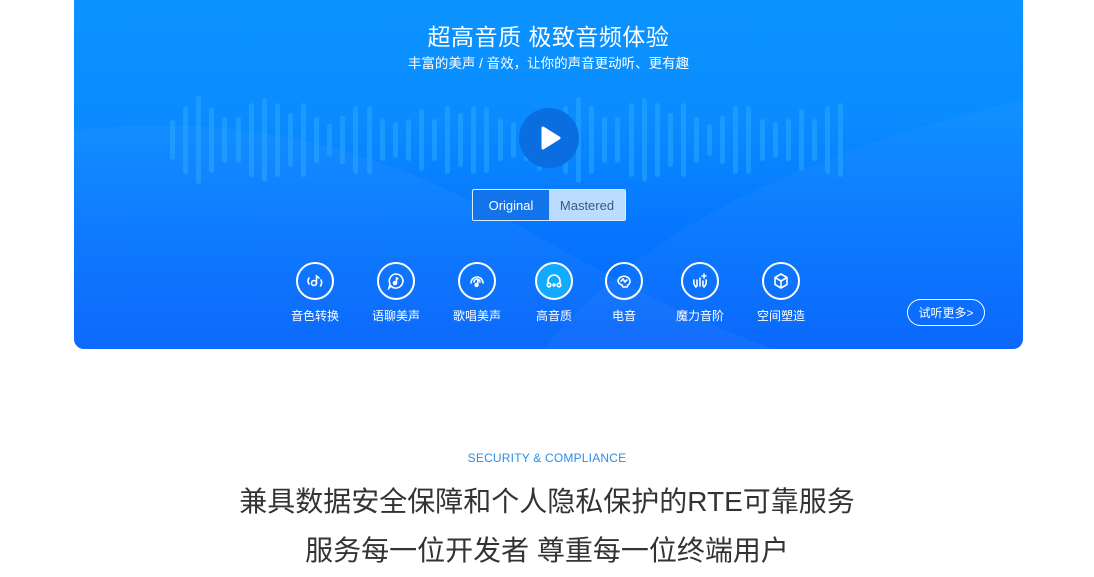 The image size is (1094, 577). I want to click on feature-high-quality: 高音质, so click(554, 293).